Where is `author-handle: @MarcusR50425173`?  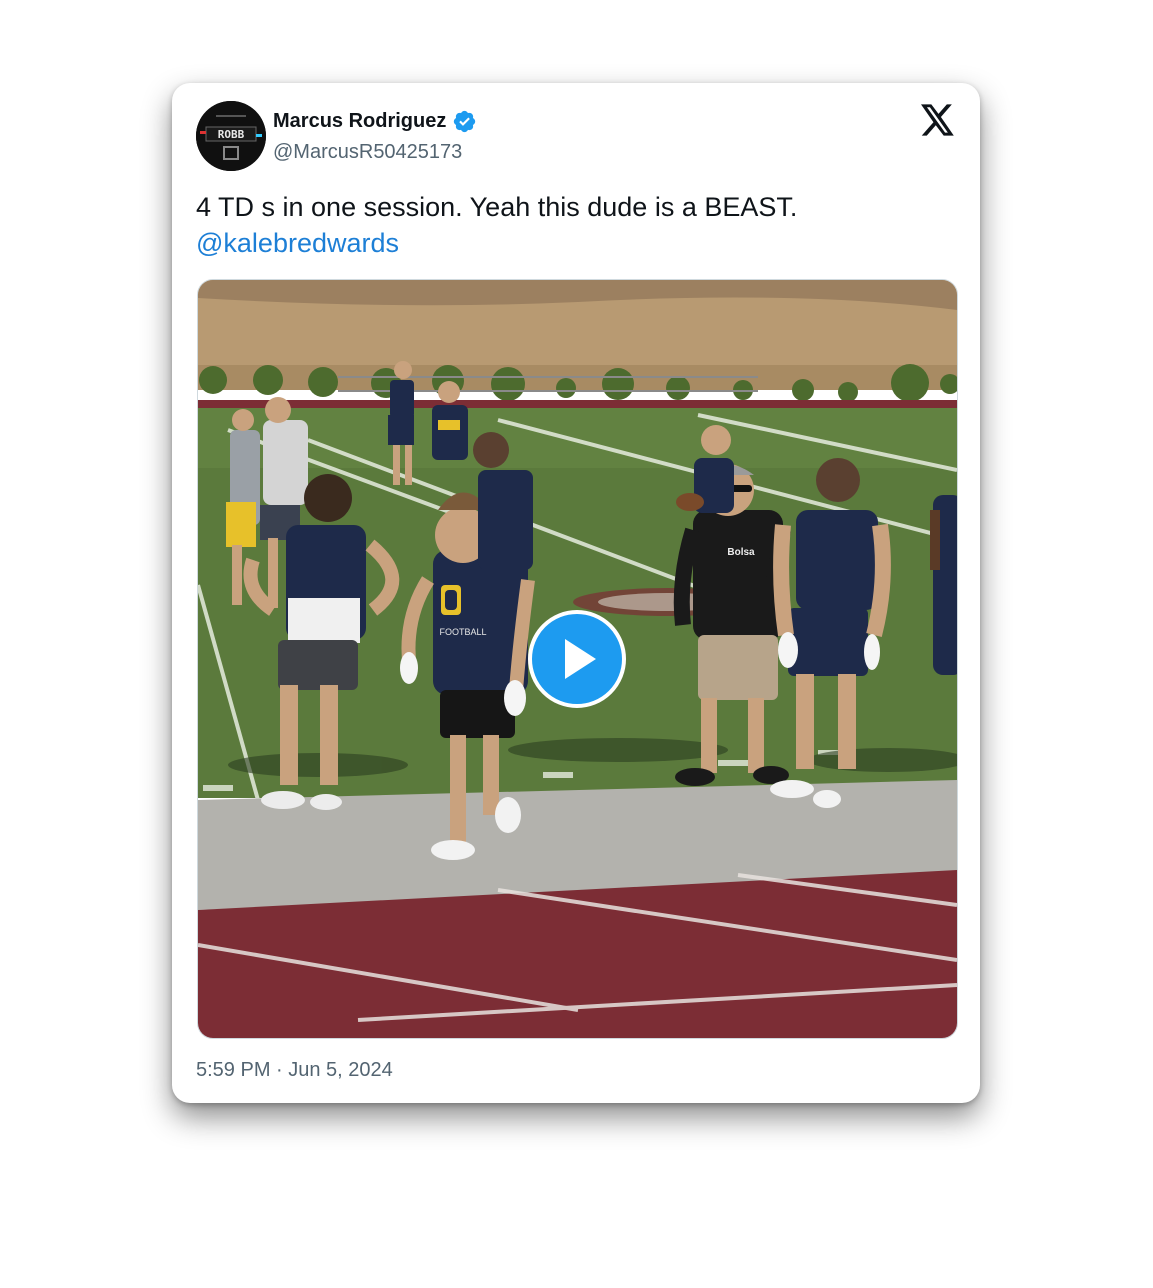
author-handle: @MarcusR50425173 is located at coordinates (367, 152).